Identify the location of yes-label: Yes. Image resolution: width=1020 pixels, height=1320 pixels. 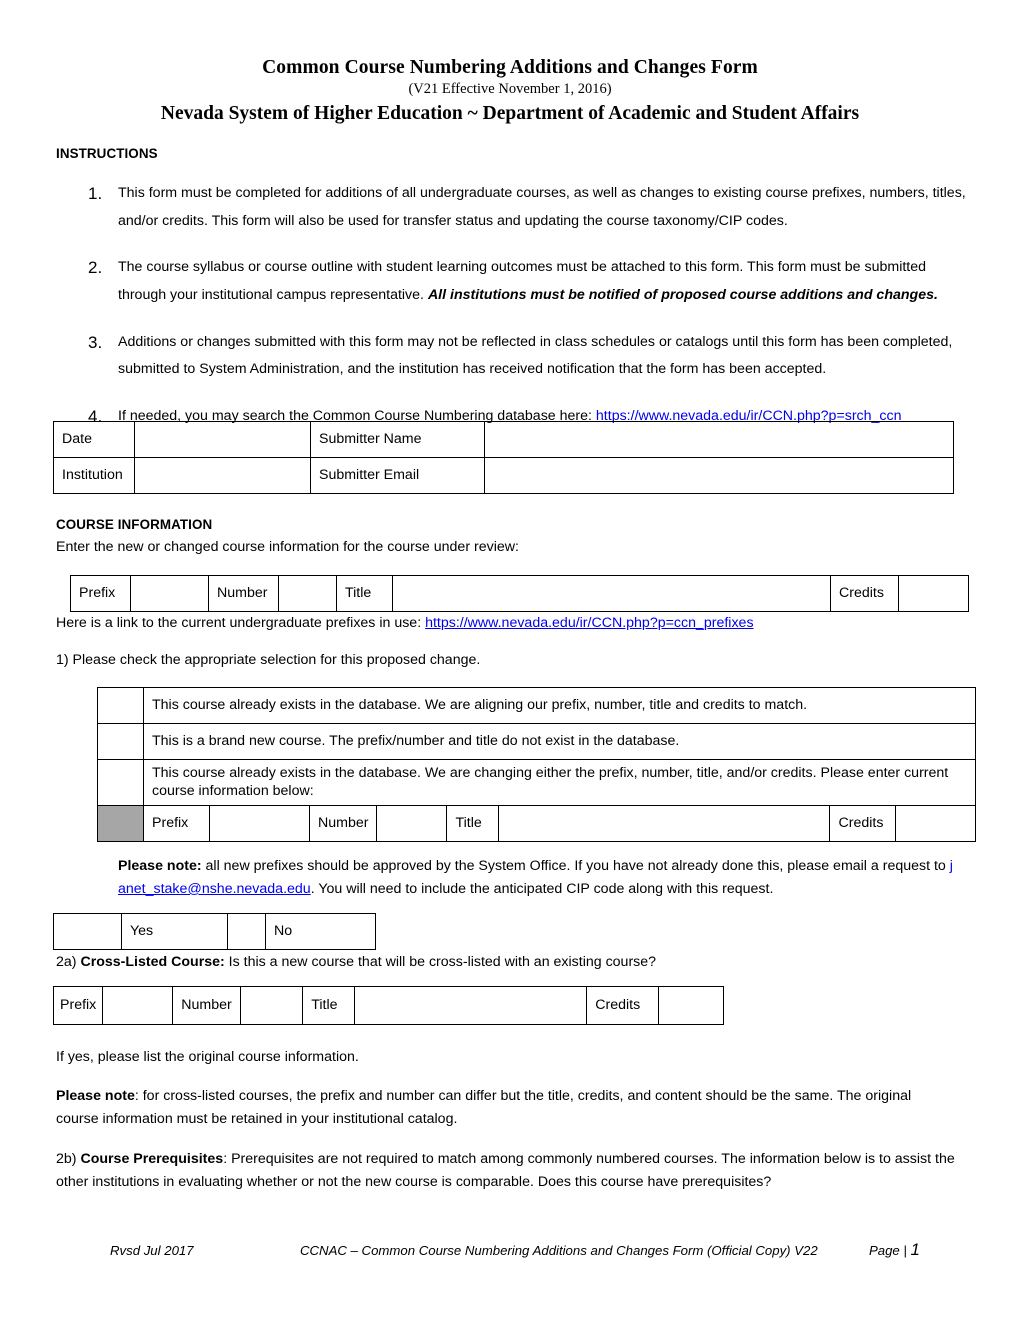
(174, 931).